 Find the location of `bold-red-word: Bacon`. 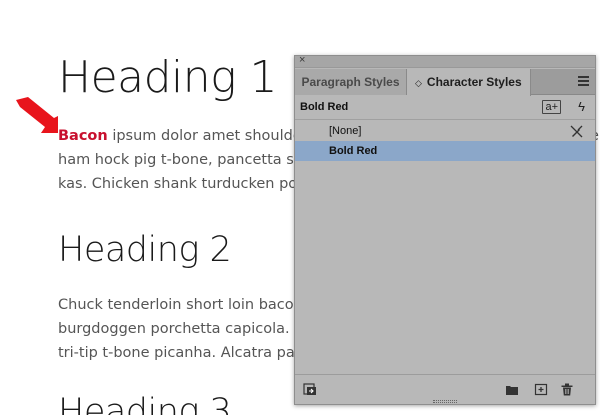

bold-red-word: Bacon is located at coordinates (83, 136).